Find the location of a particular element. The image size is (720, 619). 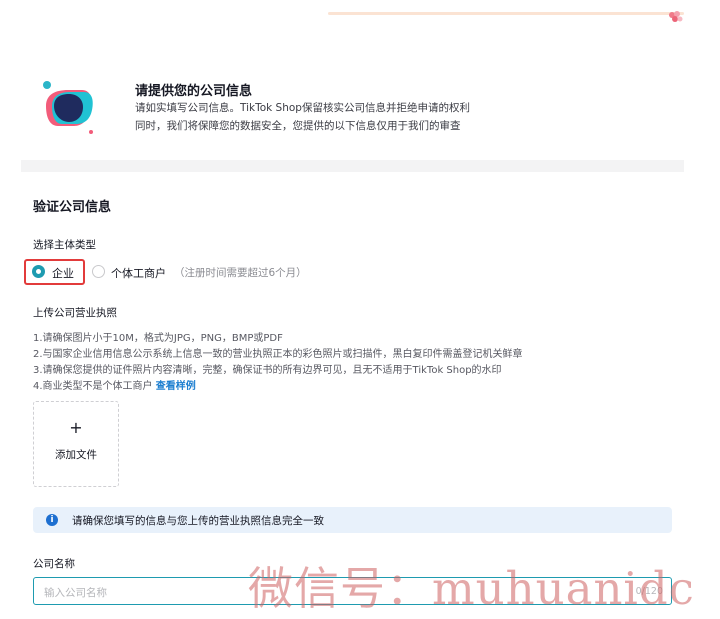

license-requirement-4: 4.商业类型不是个体工商户 查看样例 is located at coordinates (114, 384).